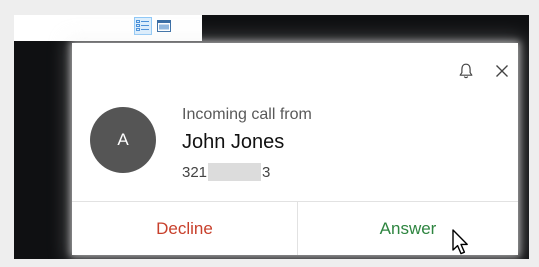 The image size is (539, 267). Describe the element at coordinates (108, 28) in the screenshot. I see `explorer-toolbar-strip` at that location.